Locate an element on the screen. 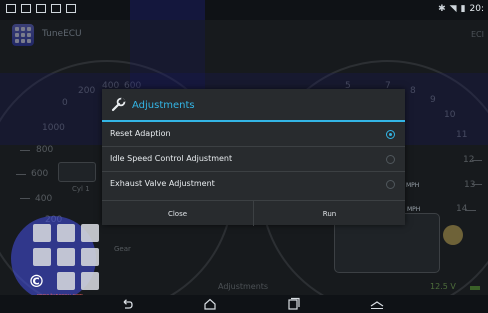  back-icon is located at coordinates (127, 304).